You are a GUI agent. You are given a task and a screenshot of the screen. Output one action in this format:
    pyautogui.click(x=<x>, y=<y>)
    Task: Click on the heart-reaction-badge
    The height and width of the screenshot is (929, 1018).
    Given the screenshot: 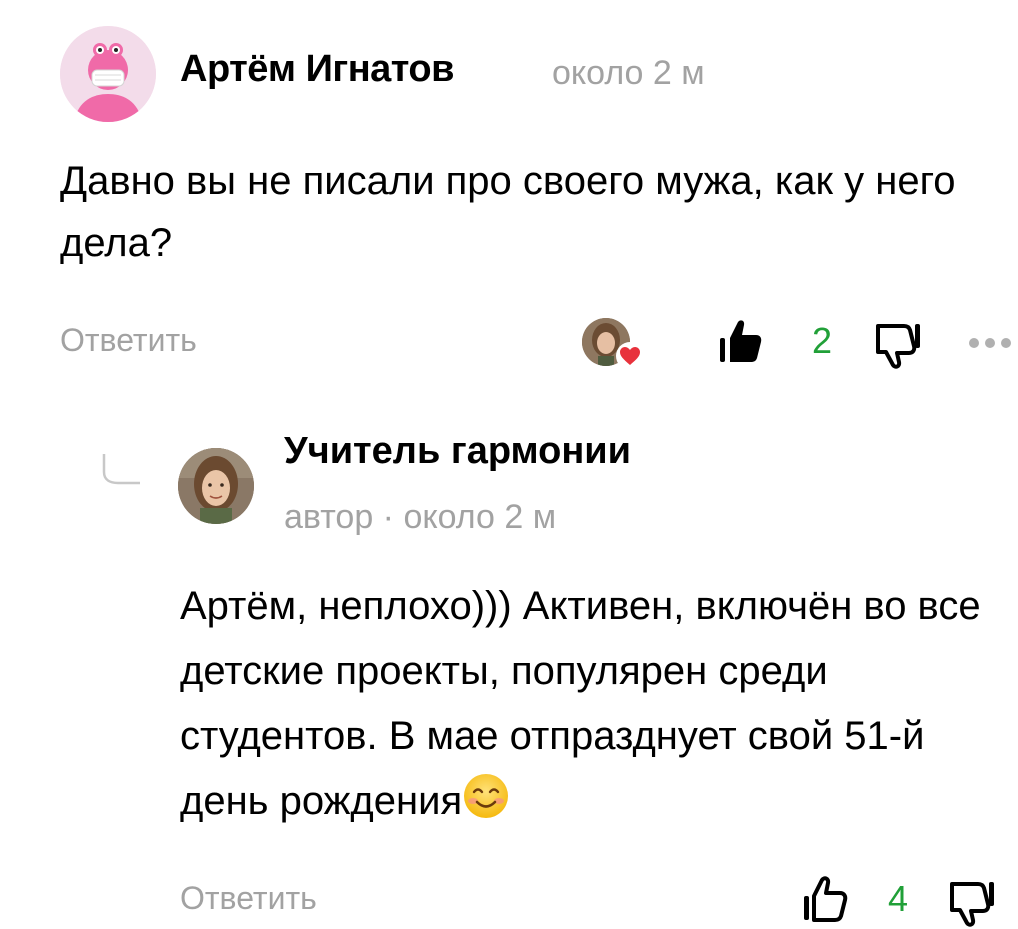 What is the action you would take?
    pyautogui.click(x=630, y=356)
    